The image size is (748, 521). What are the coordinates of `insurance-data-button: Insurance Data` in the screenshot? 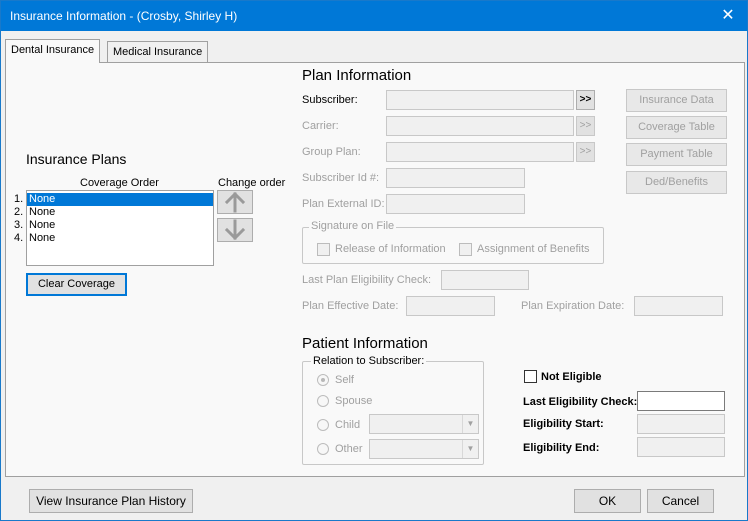 It's located at (676, 100).